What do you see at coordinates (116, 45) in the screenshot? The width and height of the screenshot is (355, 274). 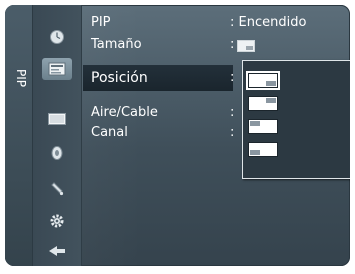 I see `menu-item-size: Tamaño` at bounding box center [116, 45].